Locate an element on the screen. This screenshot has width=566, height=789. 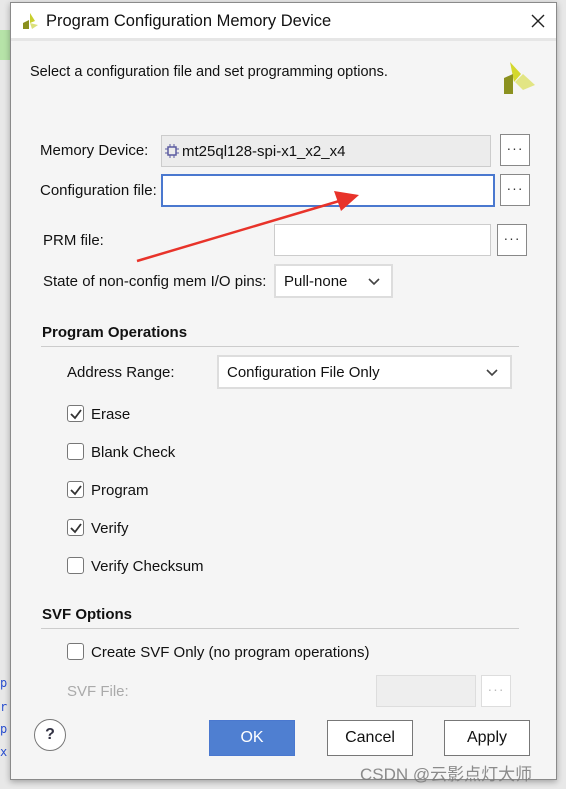
memory-device-browse-button: ··· is located at coordinates (515, 150).